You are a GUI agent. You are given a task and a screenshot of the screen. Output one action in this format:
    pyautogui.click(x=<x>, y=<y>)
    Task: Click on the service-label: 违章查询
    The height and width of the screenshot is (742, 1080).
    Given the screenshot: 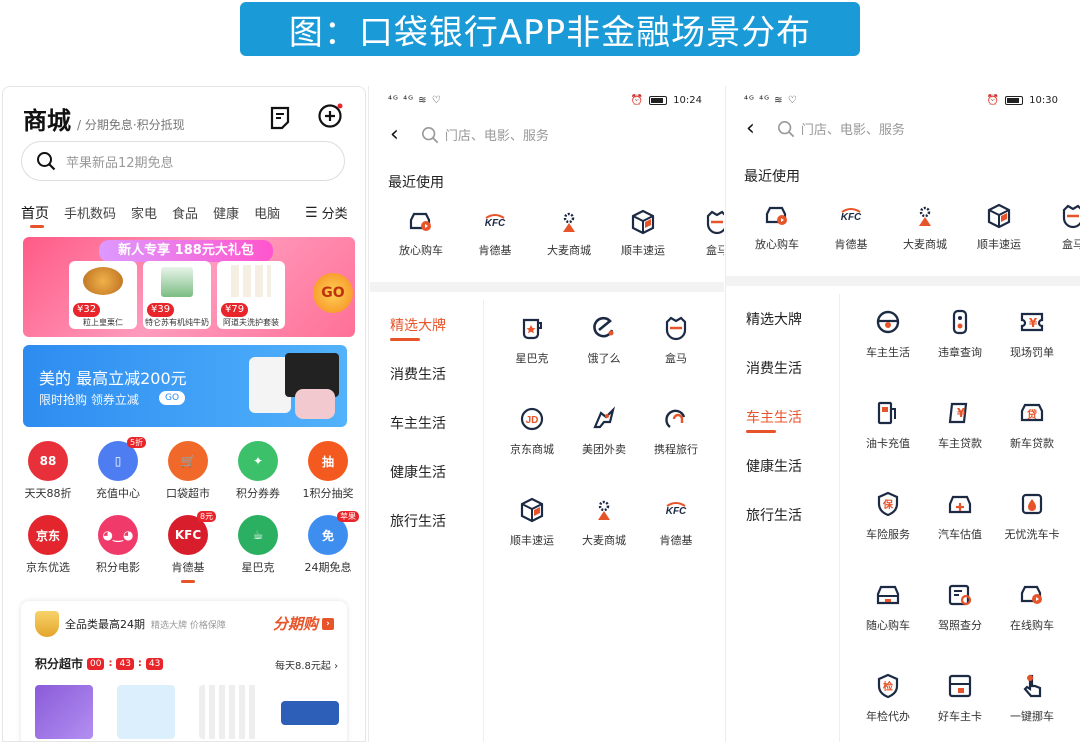 What is the action you would take?
    pyautogui.click(x=960, y=352)
    